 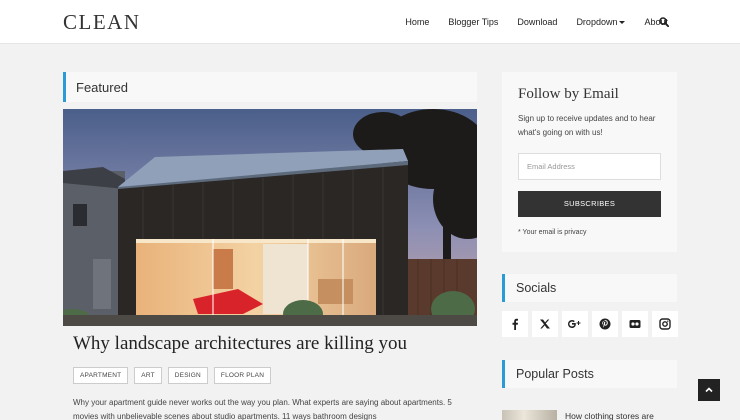 I want to click on post-tags: APARTMENT ART DESIGN FLOOR PLAN, so click(x=175, y=375).